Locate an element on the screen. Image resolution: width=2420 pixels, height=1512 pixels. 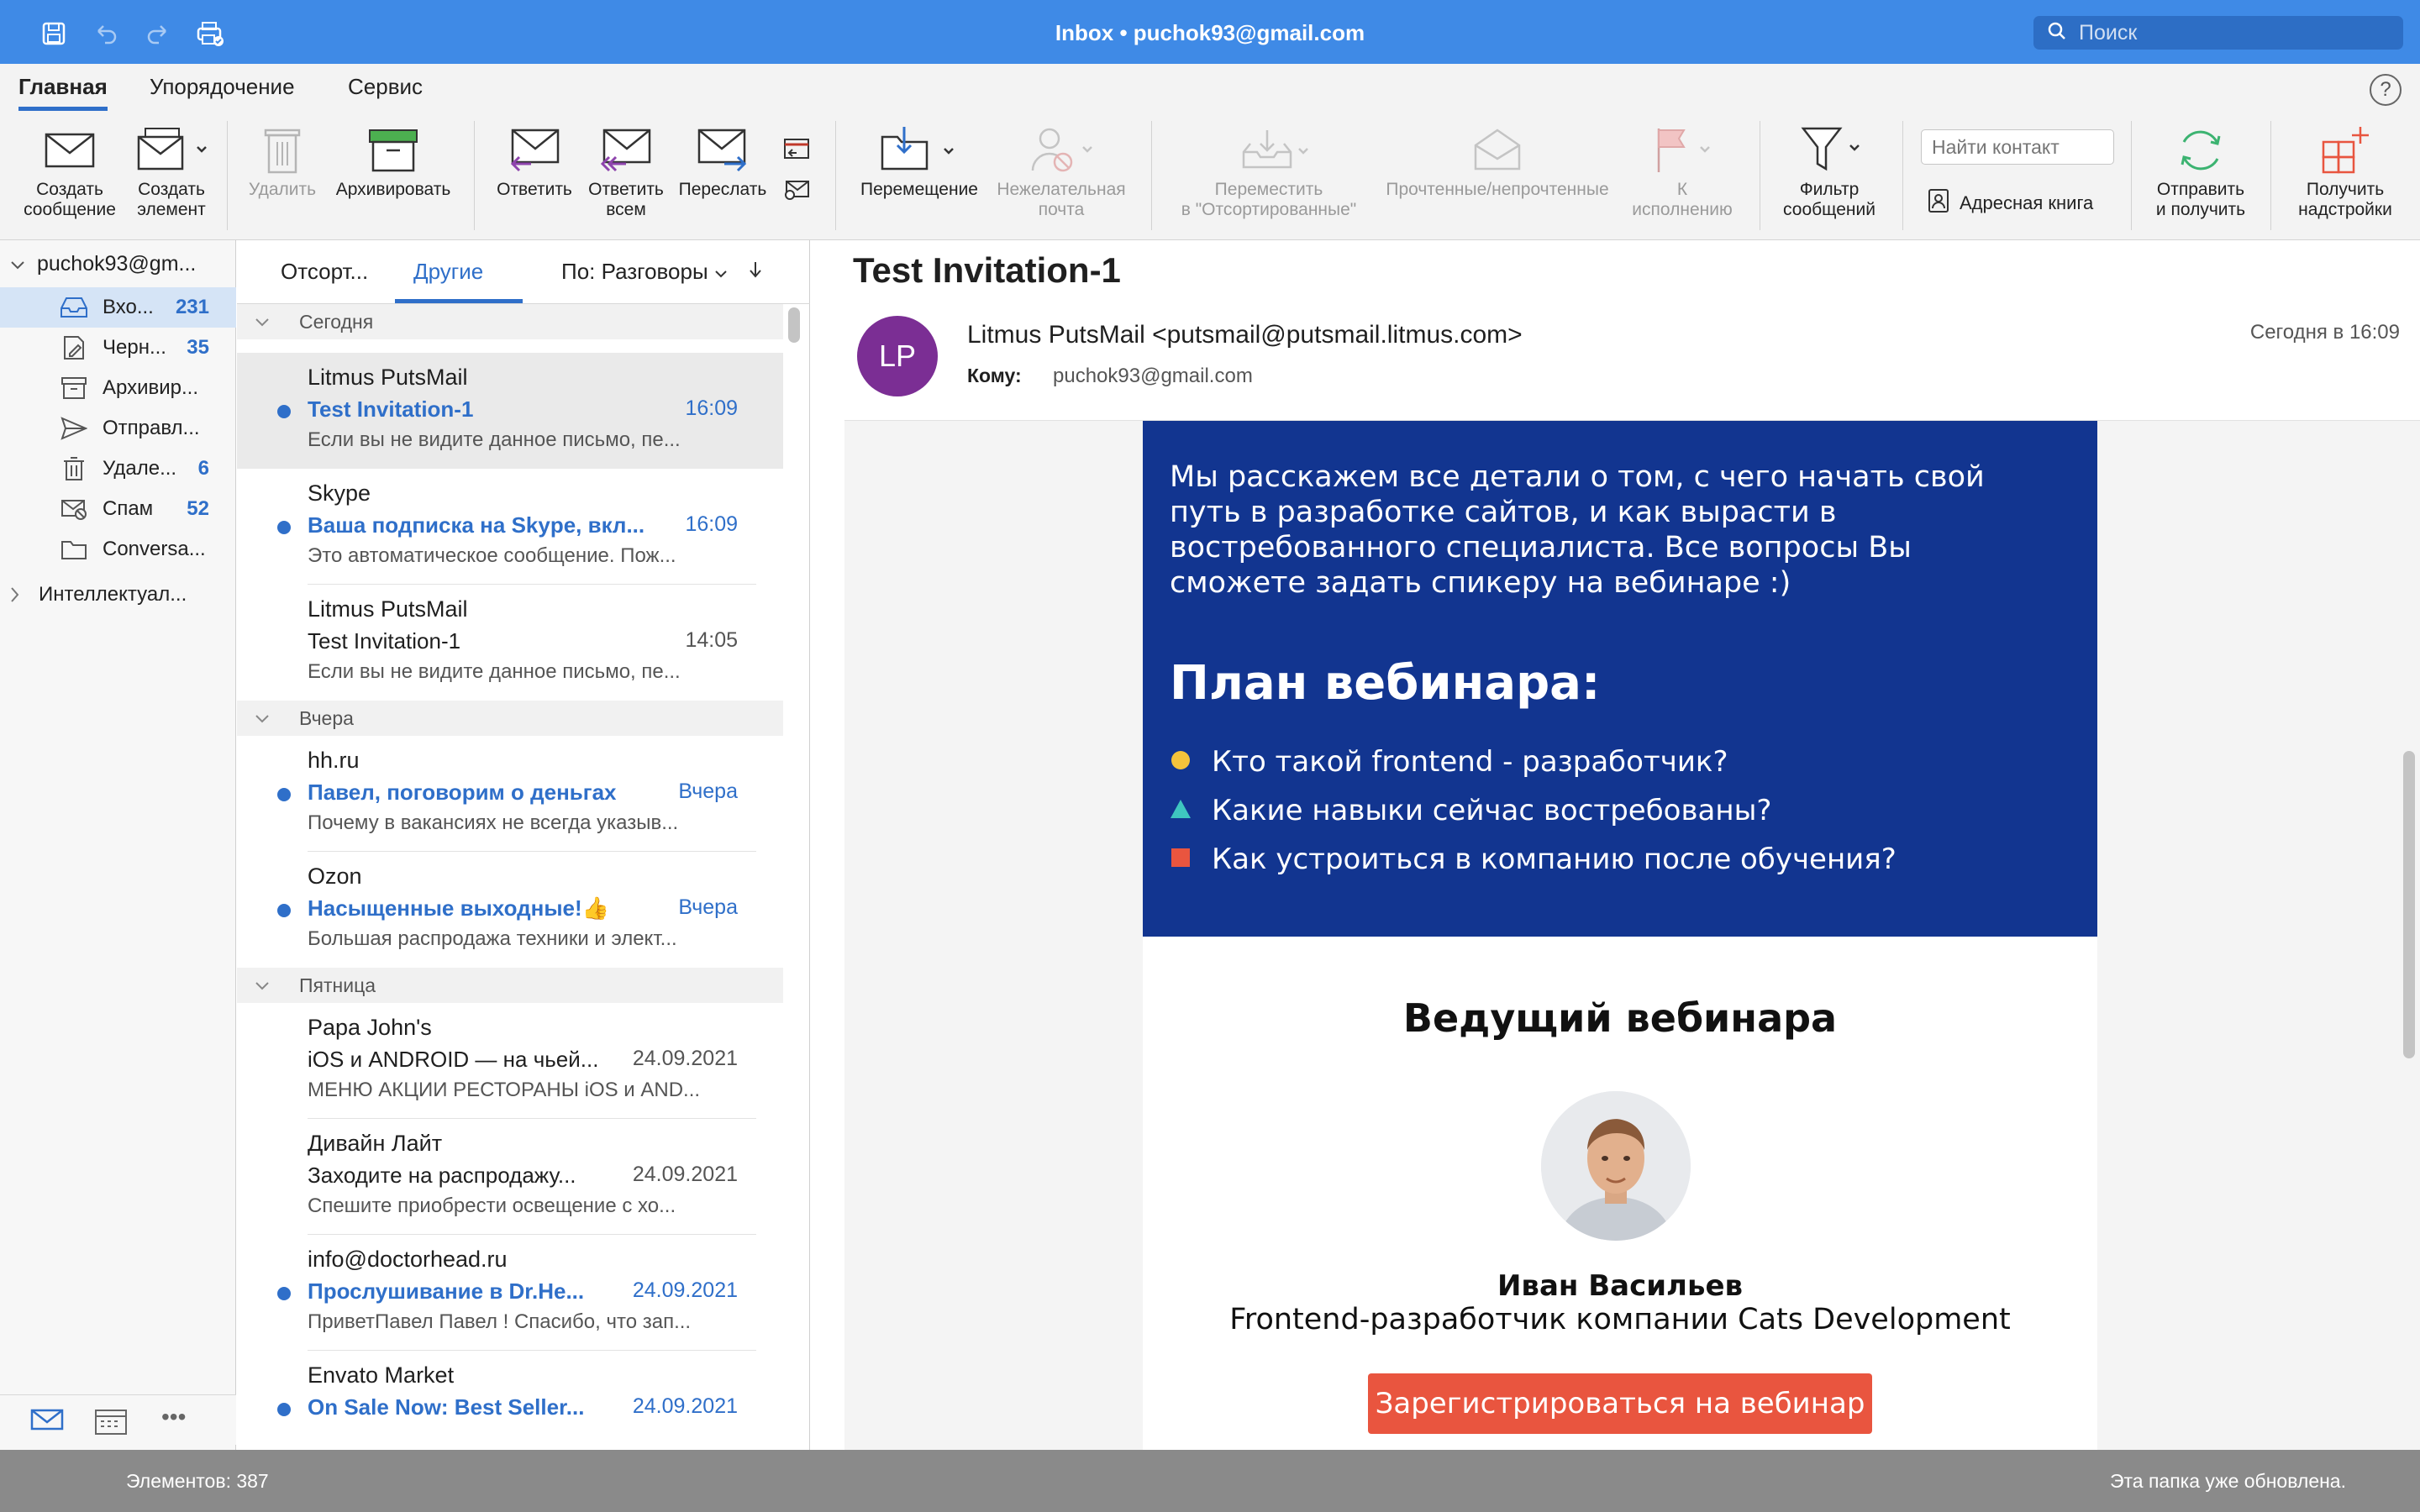
yellow-circle-bullet-icon is located at coordinates (1181, 762).